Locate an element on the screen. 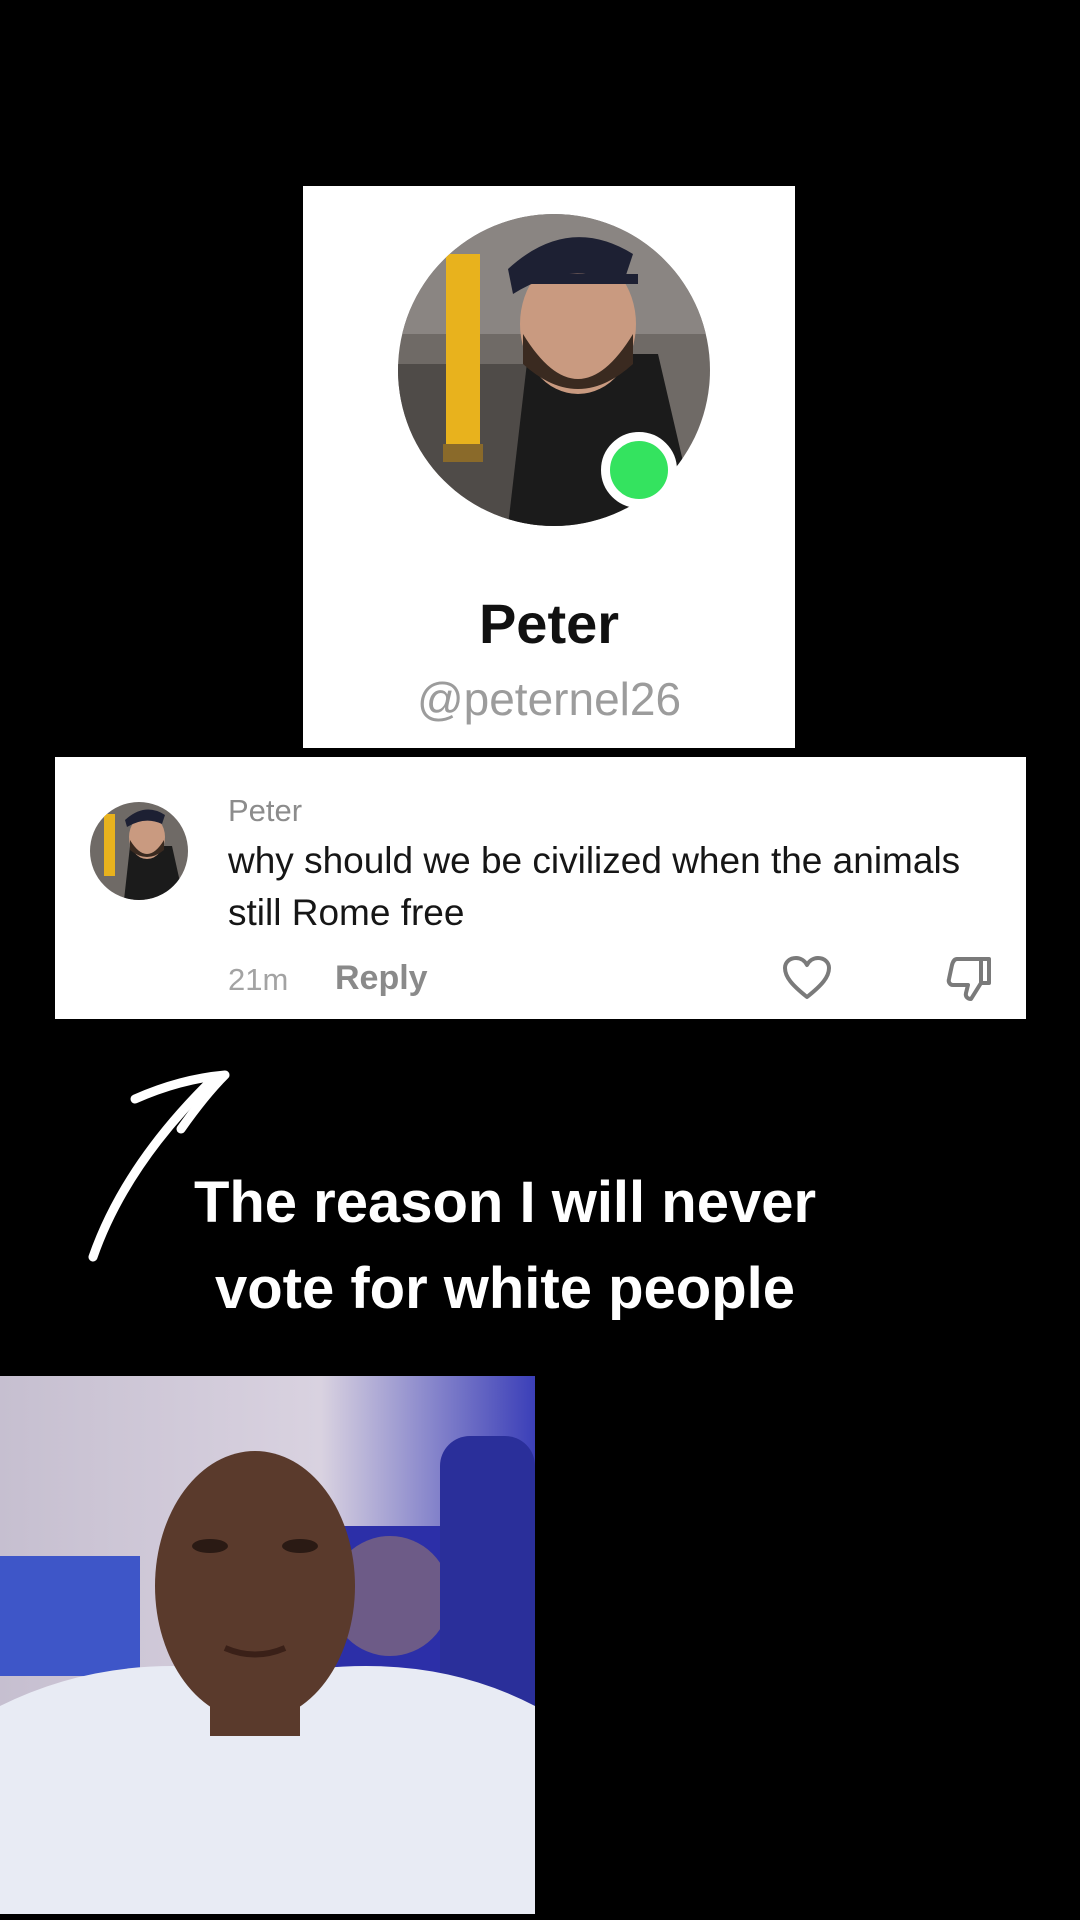  profile-card: Peter @peternel26 is located at coordinates (549, 467).